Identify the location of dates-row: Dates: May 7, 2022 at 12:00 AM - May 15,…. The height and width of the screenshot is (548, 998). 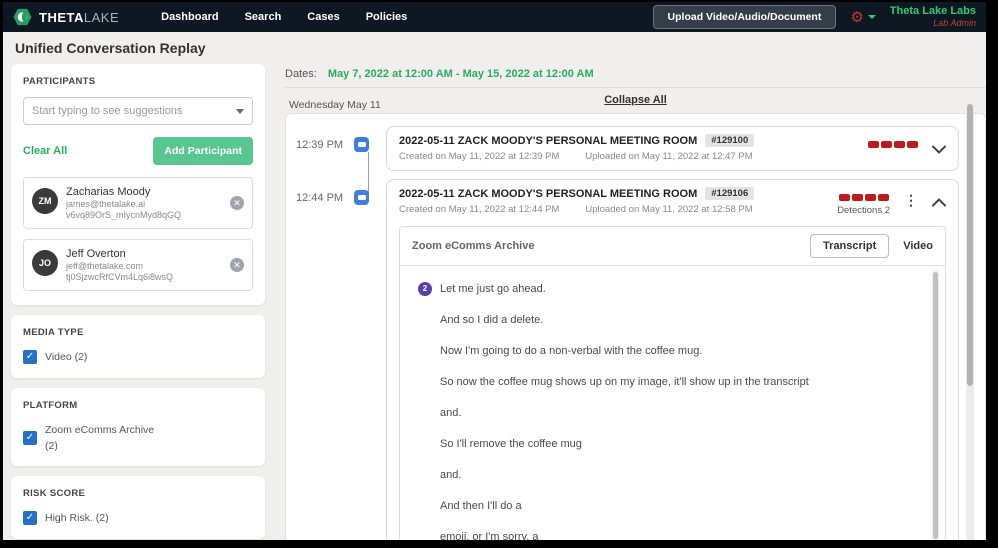
(635, 74).